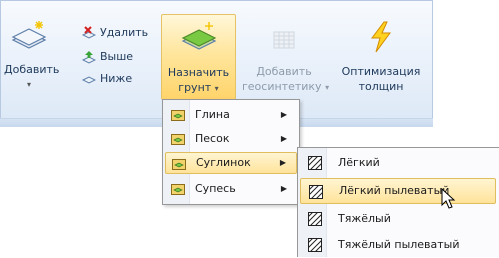 The height and width of the screenshot is (258, 499). What do you see at coordinates (381, 37) in the screenshot?
I see `lightning-icon` at bounding box center [381, 37].